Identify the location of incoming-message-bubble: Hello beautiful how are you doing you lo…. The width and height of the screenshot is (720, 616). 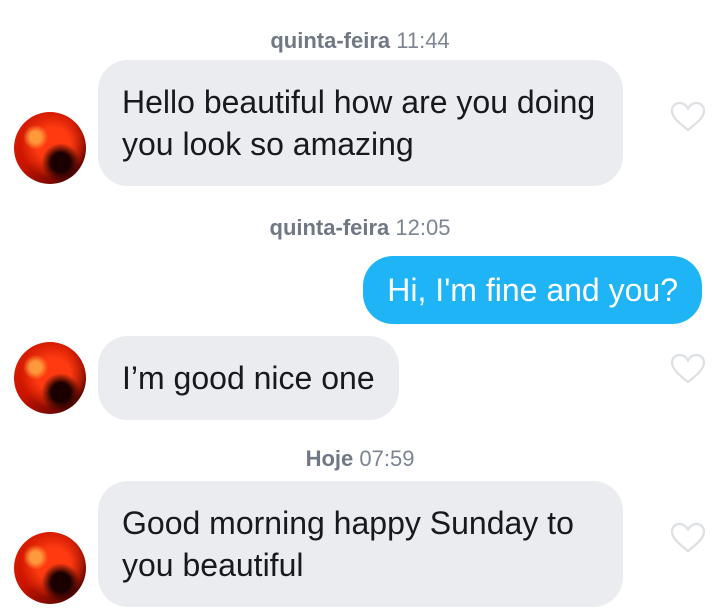
(360, 123).